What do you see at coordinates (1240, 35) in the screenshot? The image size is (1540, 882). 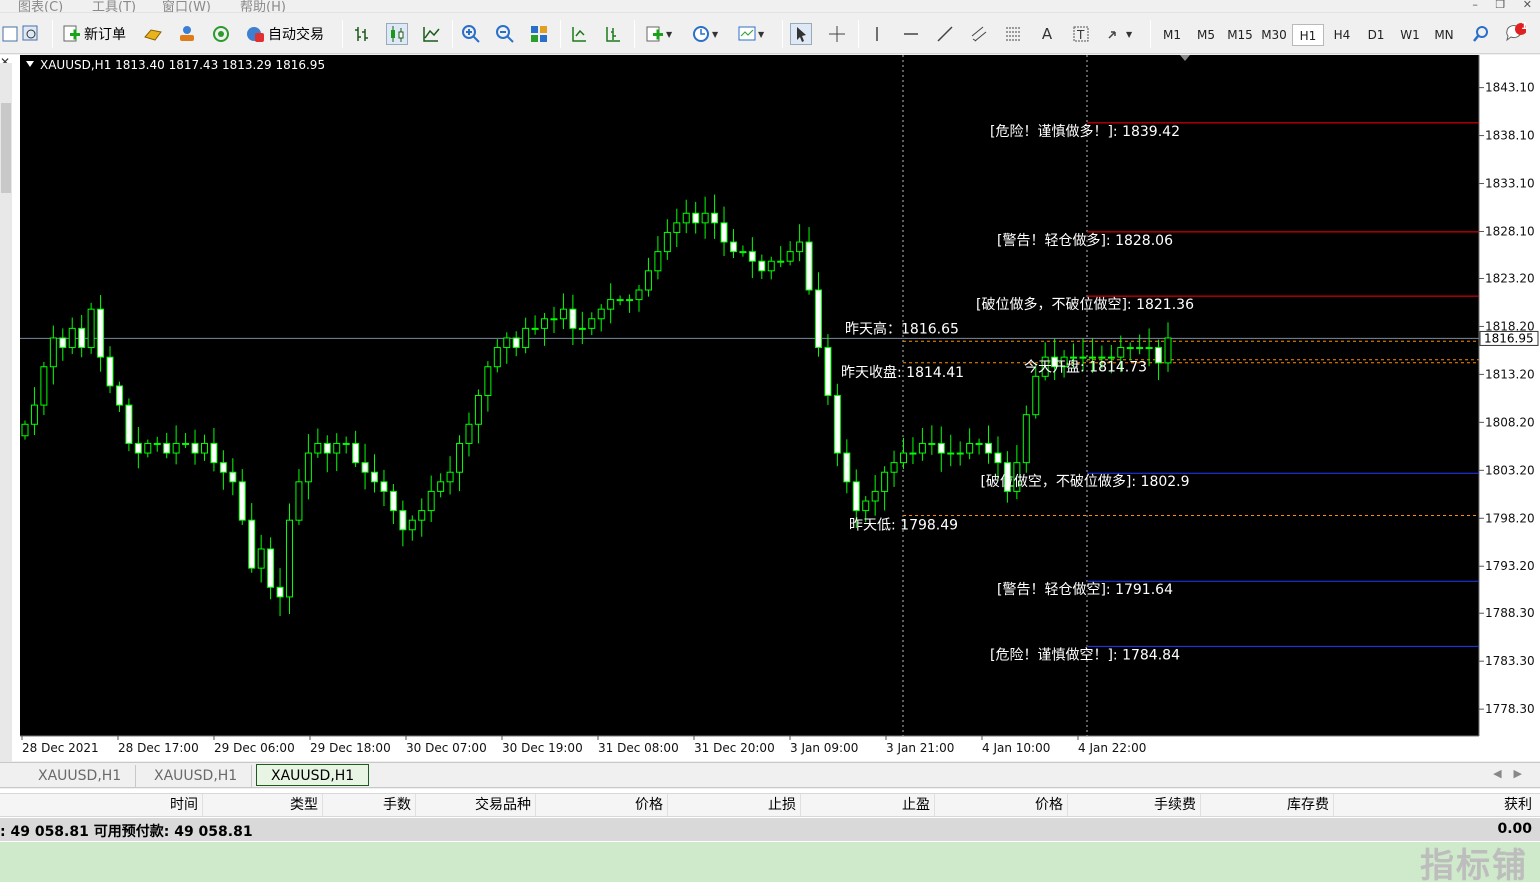 I see `timeframe-m15: M15` at bounding box center [1240, 35].